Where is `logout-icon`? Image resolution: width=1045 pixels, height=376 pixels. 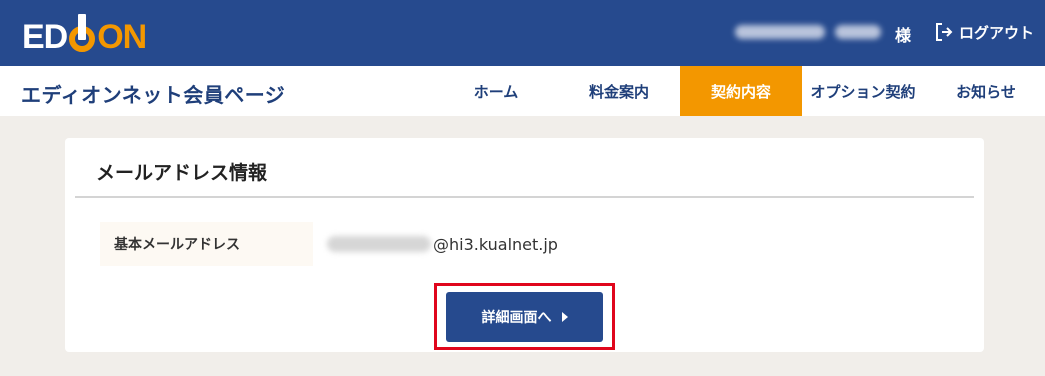
logout-icon is located at coordinates (944, 32).